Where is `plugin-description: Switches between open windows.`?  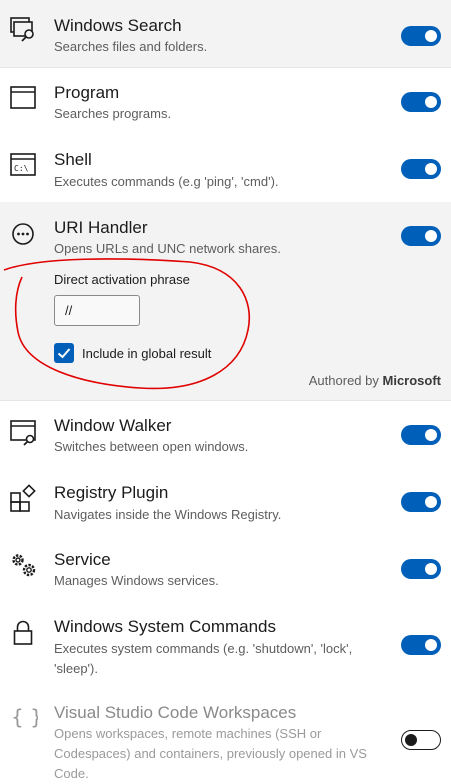
plugin-description: Switches between open windows. is located at coordinates (151, 446).